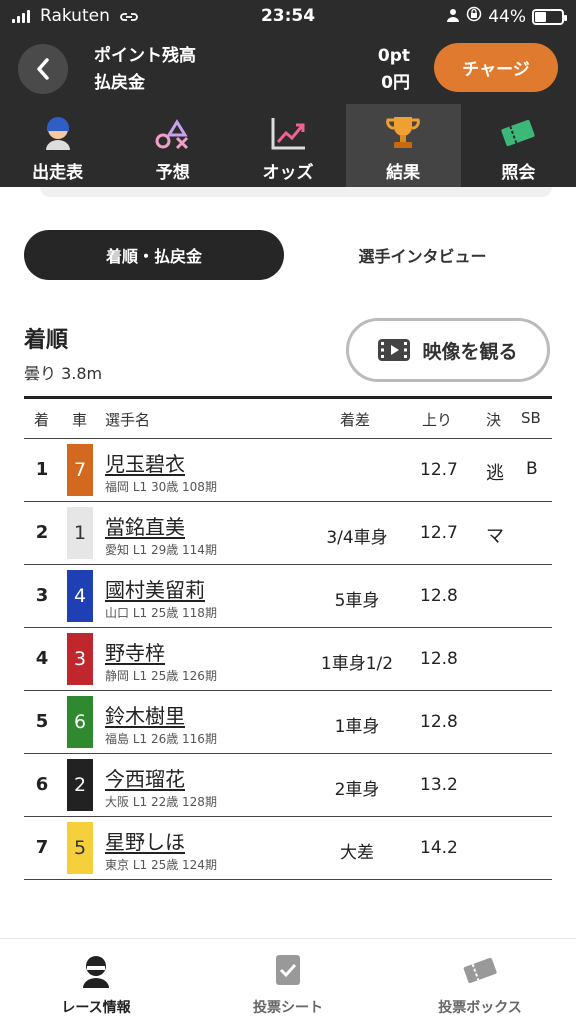 The height and width of the screenshot is (1024, 576). I want to click on tab-label: 予想, so click(172, 173).